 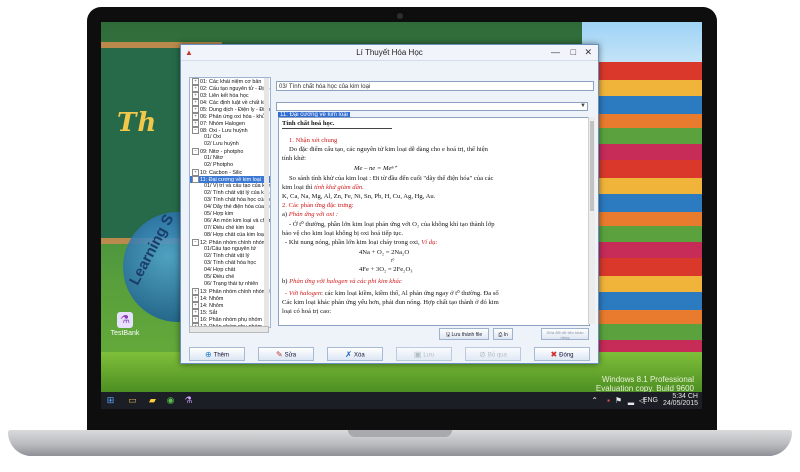 I want to click on save-to-file-button: 🖫 Lưu thành file, so click(x=464, y=334).